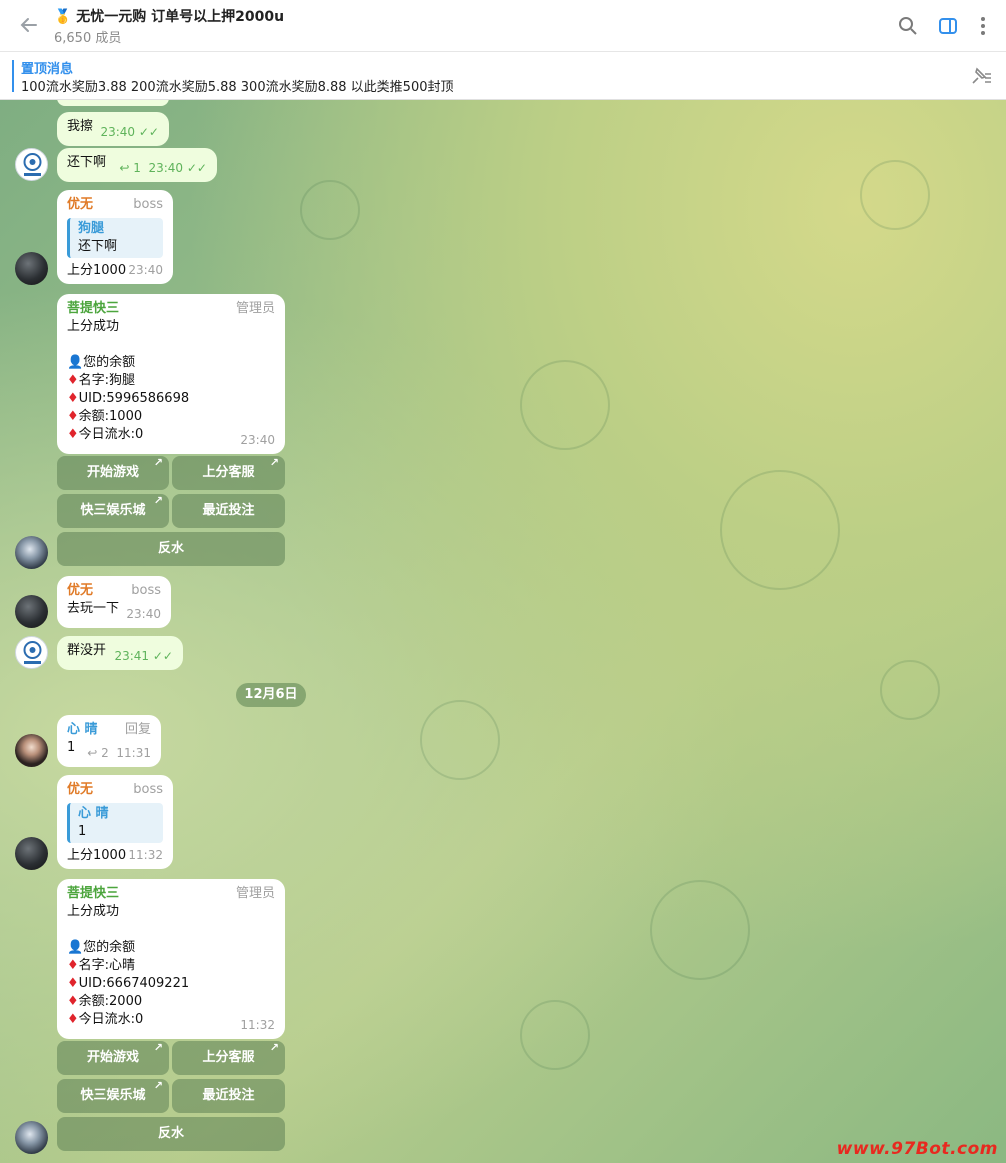 The height and width of the screenshot is (1163, 1006). I want to click on sender-role: 回复, so click(137, 729).